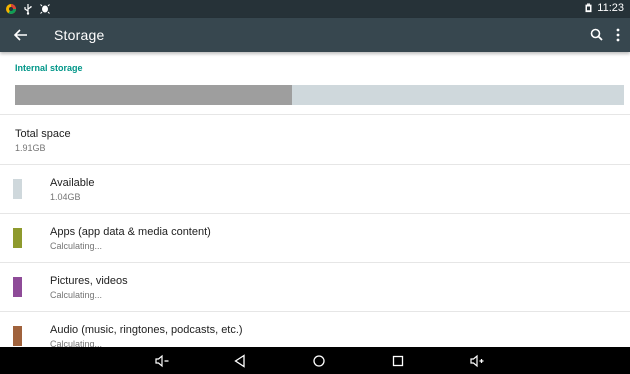 The width and height of the screenshot is (630, 374). I want to click on battery-icon, so click(588, 8).